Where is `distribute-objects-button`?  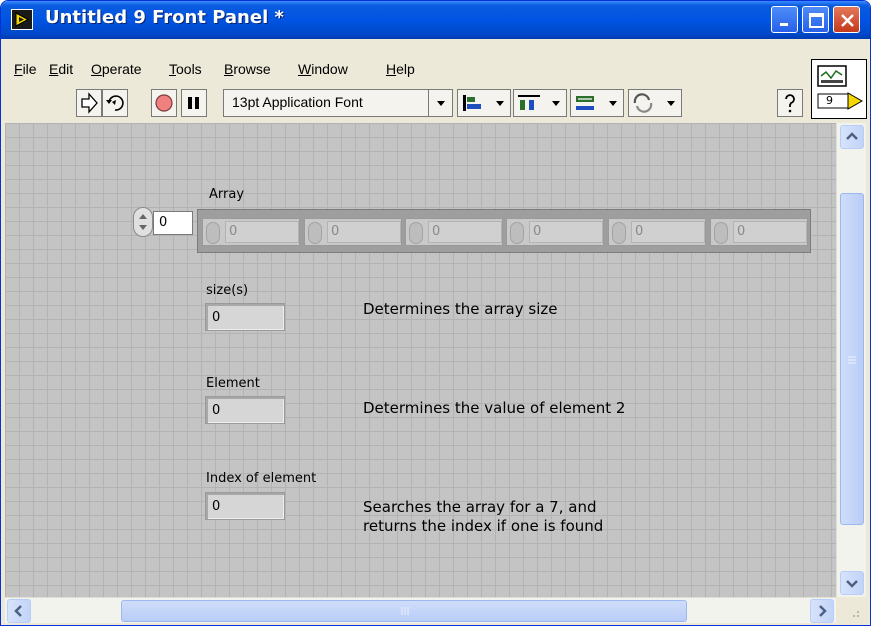
distribute-objects-button is located at coordinates (540, 103).